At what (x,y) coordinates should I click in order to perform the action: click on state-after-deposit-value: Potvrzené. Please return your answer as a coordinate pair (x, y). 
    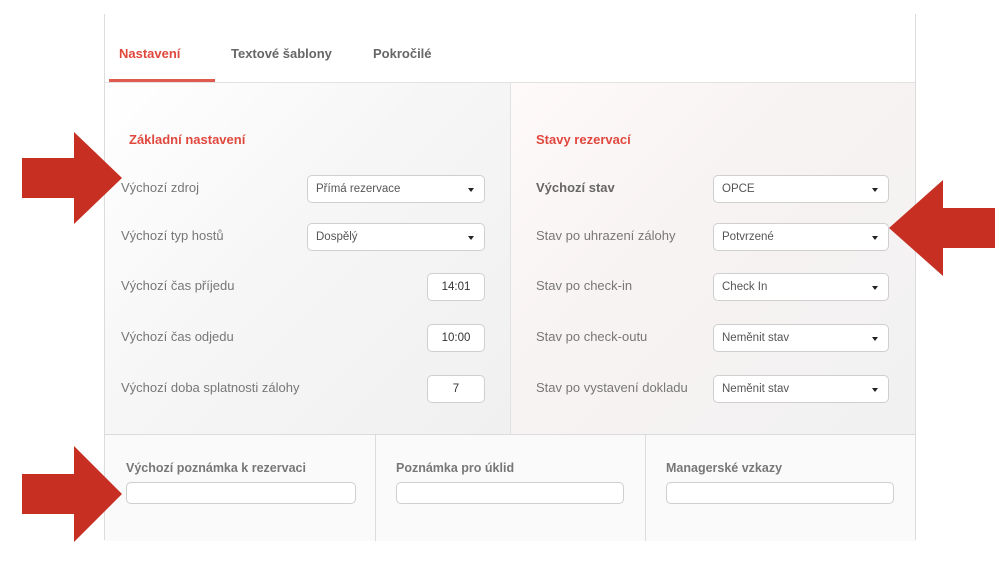
    Looking at the image, I should click on (748, 237).